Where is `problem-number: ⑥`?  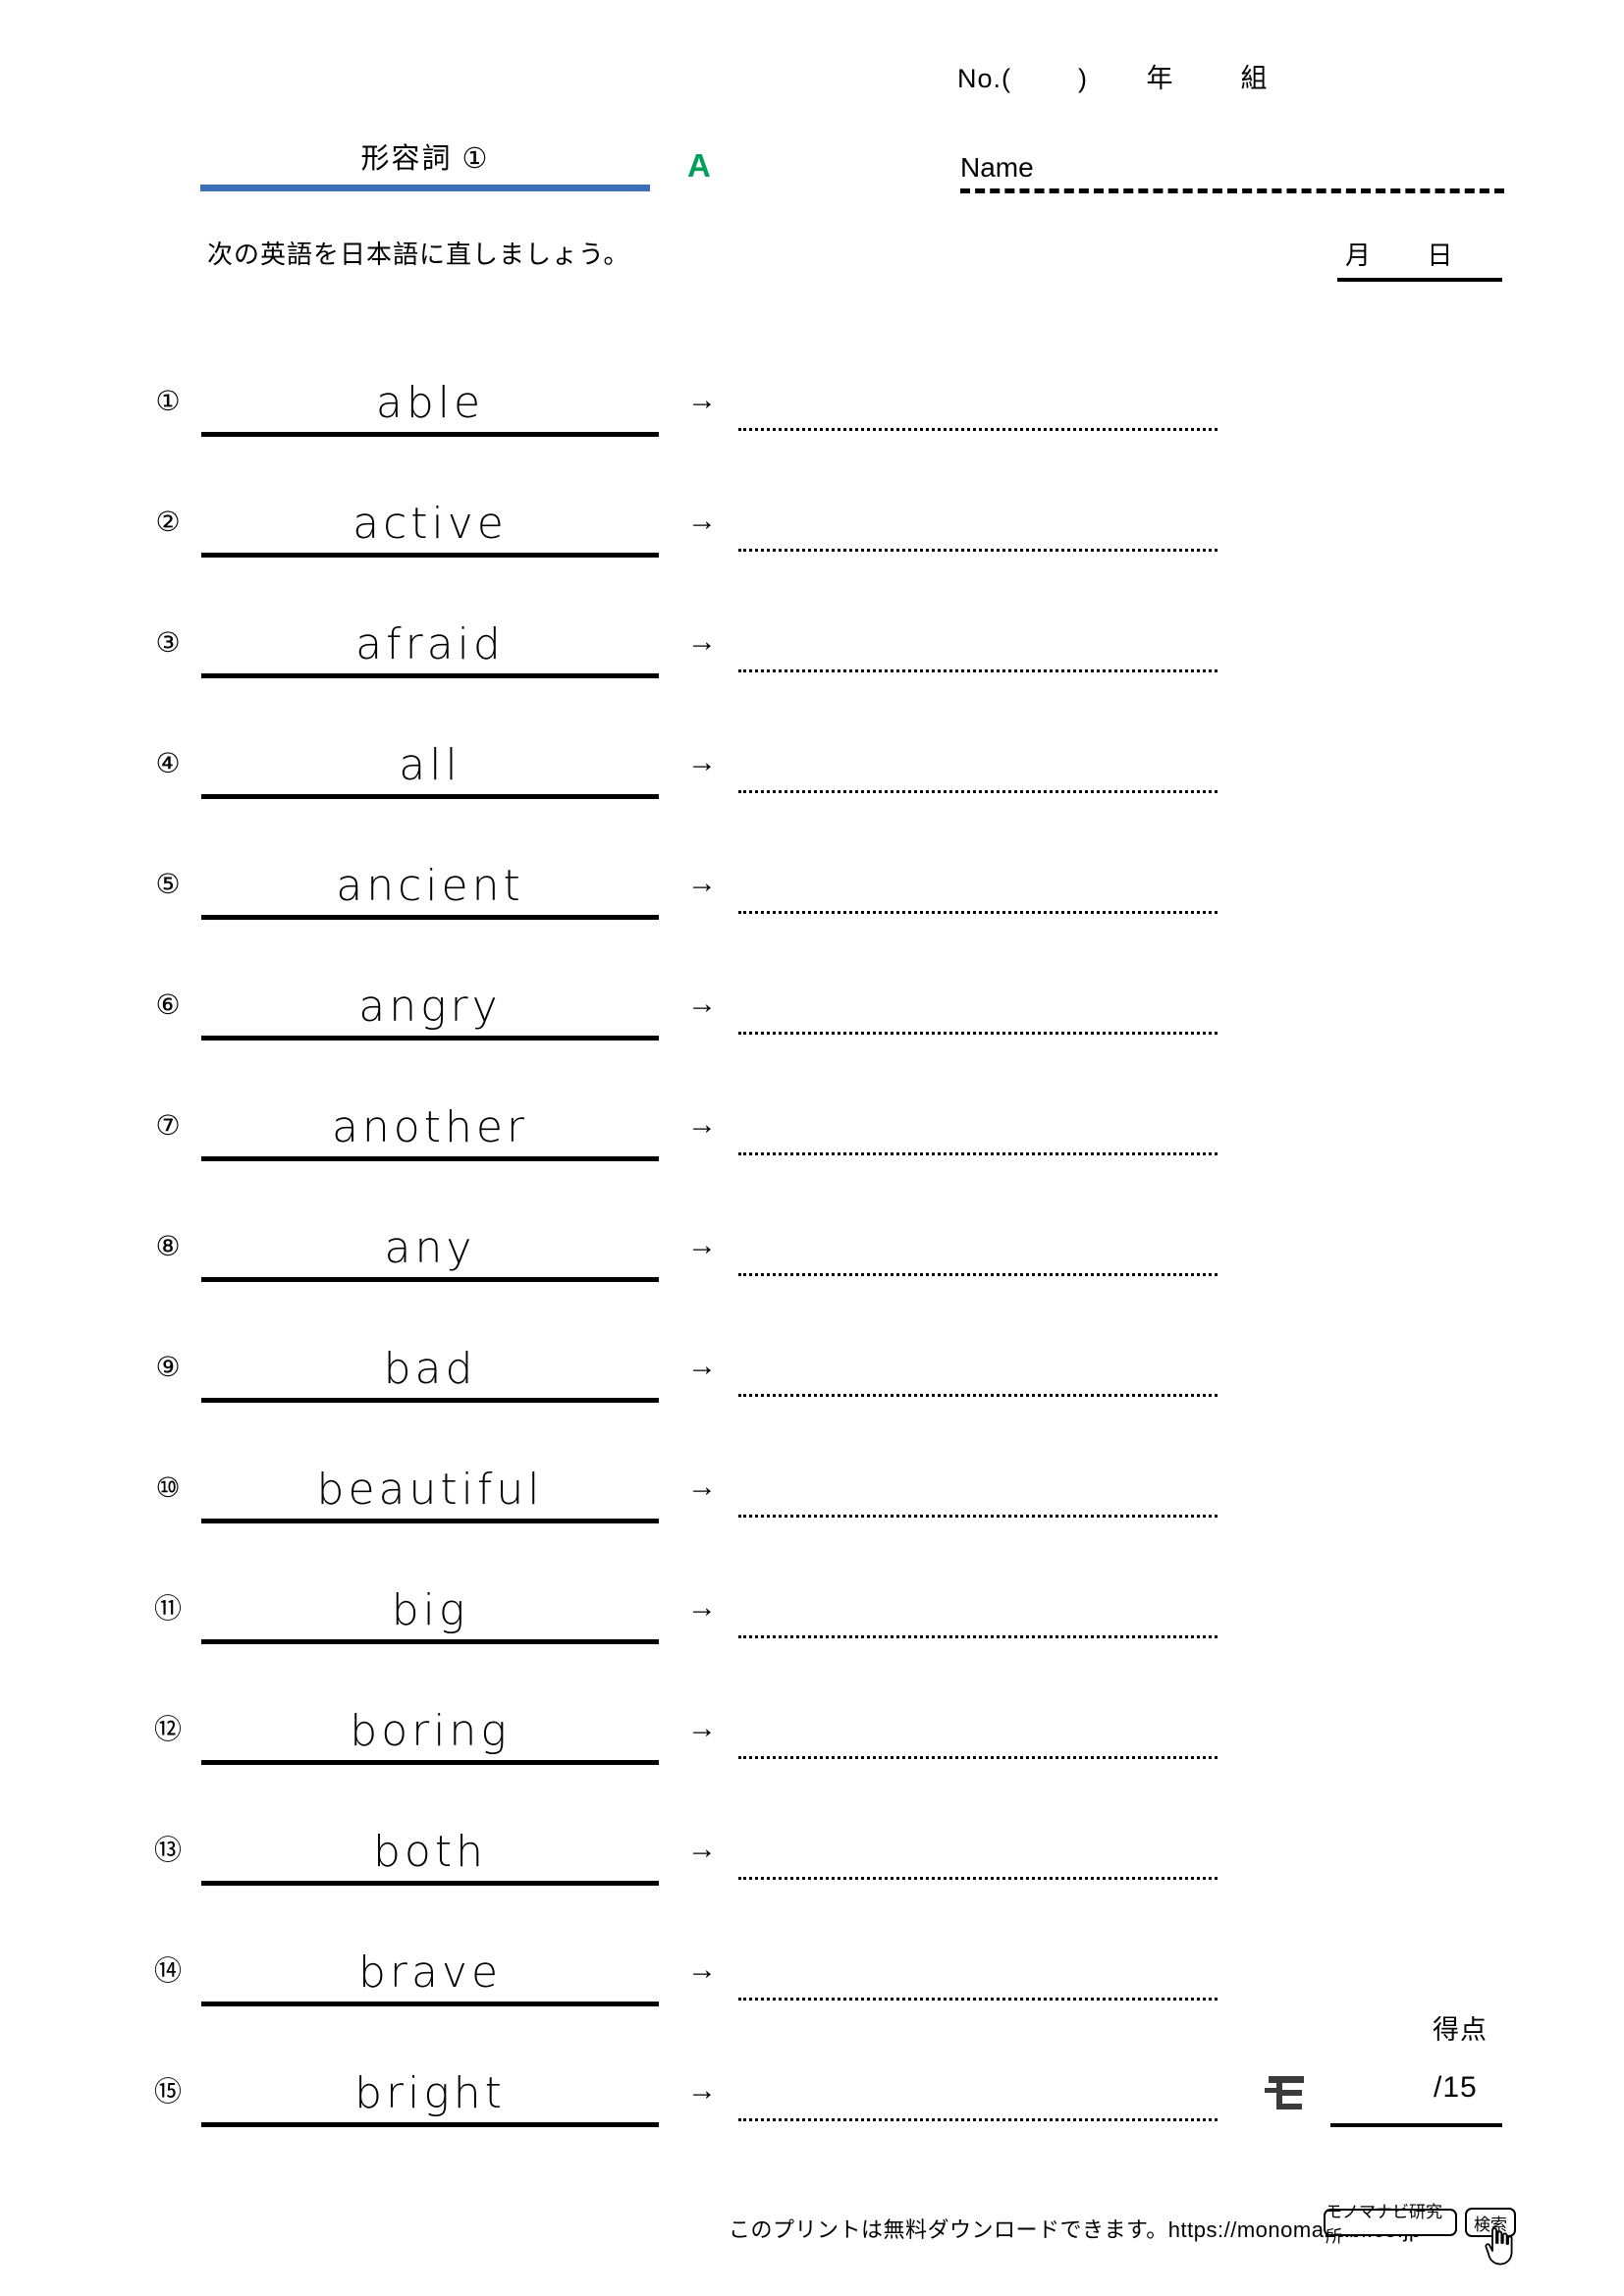
problem-number: ⑥ is located at coordinates (168, 1005).